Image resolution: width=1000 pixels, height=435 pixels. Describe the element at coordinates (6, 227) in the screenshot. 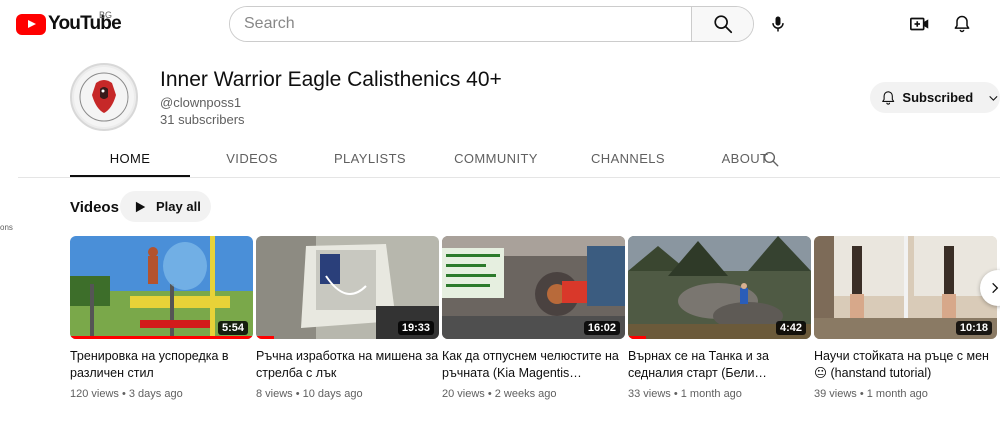

I see `sidebar-fragment: ons` at that location.